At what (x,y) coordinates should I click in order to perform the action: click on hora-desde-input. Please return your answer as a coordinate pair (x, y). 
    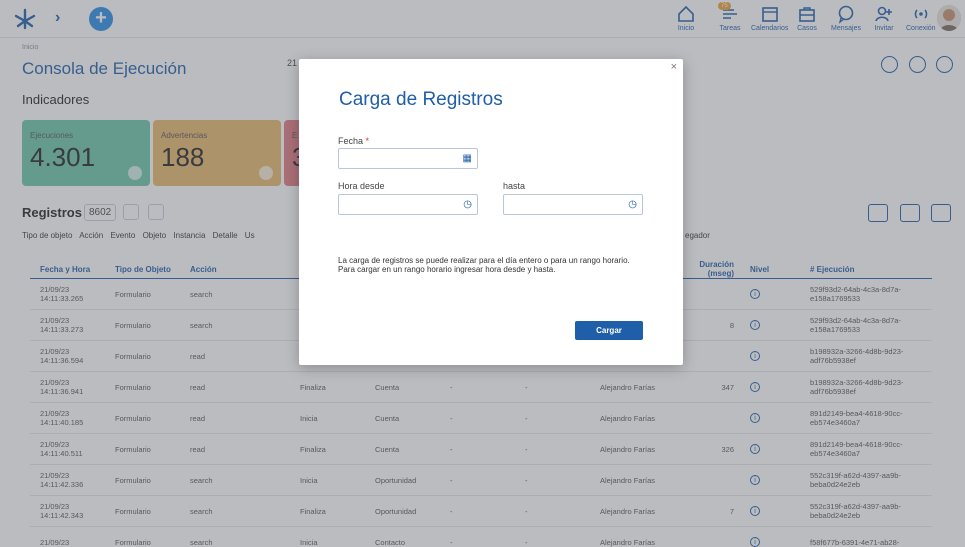
    Looking at the image, I should click on (398, 205).